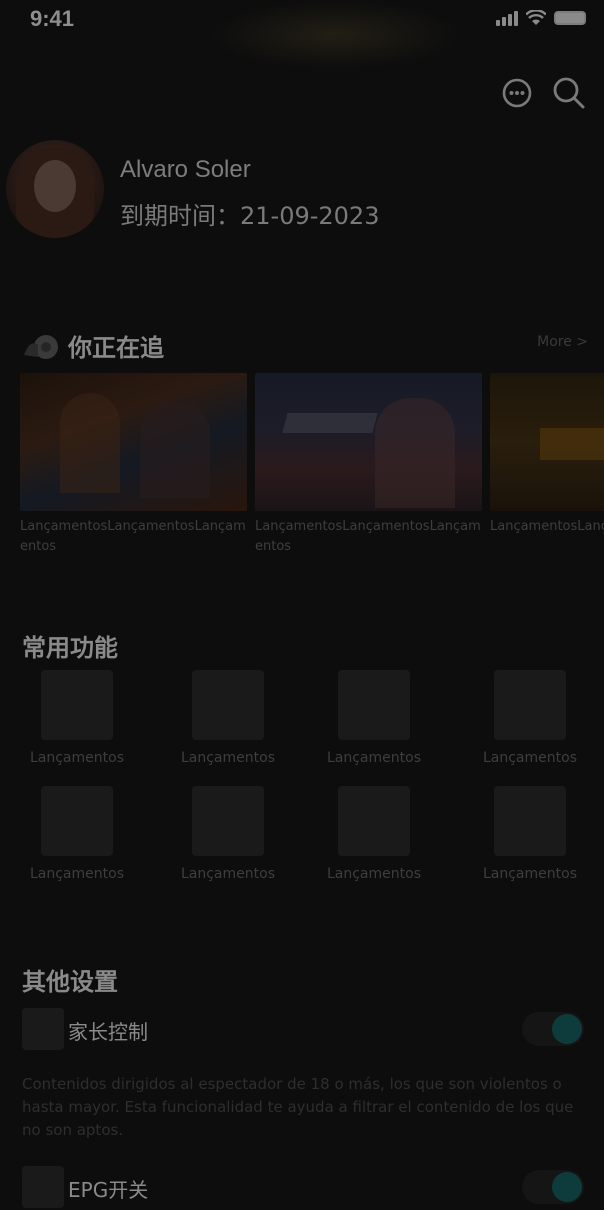 The height and width of the screenshot is (1210, 604). Describe the element at coordinates (43, 1029) in the screenshot. I see `parental-control-icon` at that location.